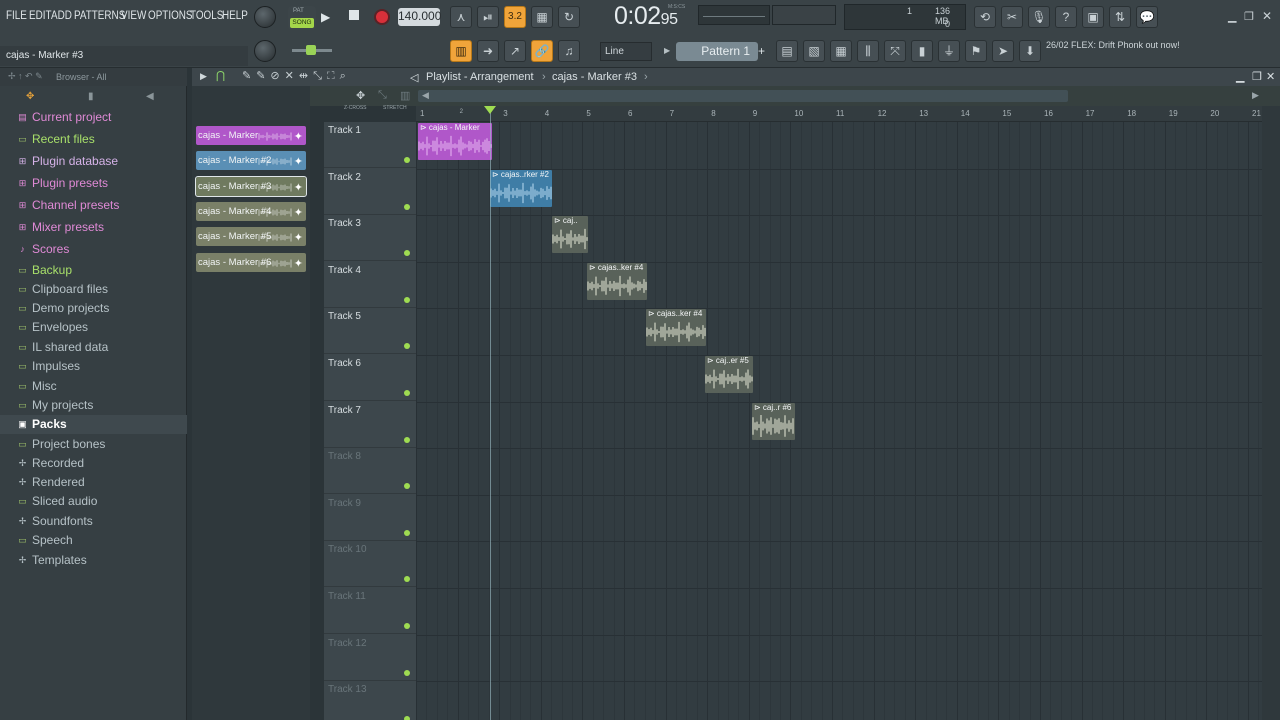 This screenshot has height=720, width=1280. What do you see at coordinates (370, 425) in the screenshot?
I see `track-header: Track 7` at bounding box center [370, 425].